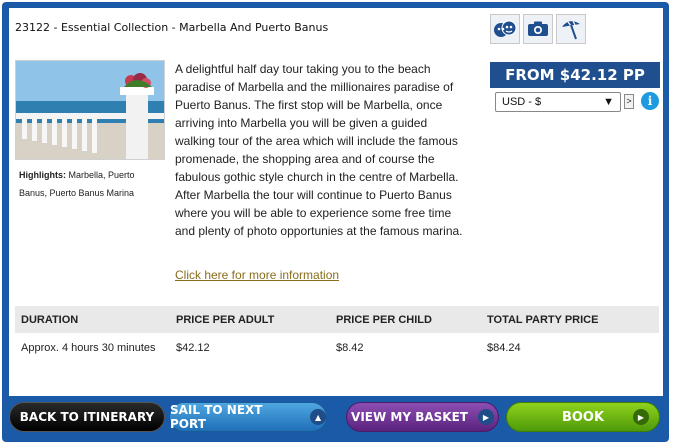  Describe the element at coordinates (257, 275) in the screenshot. I see `more-info-link: Click here for more information` at that location.